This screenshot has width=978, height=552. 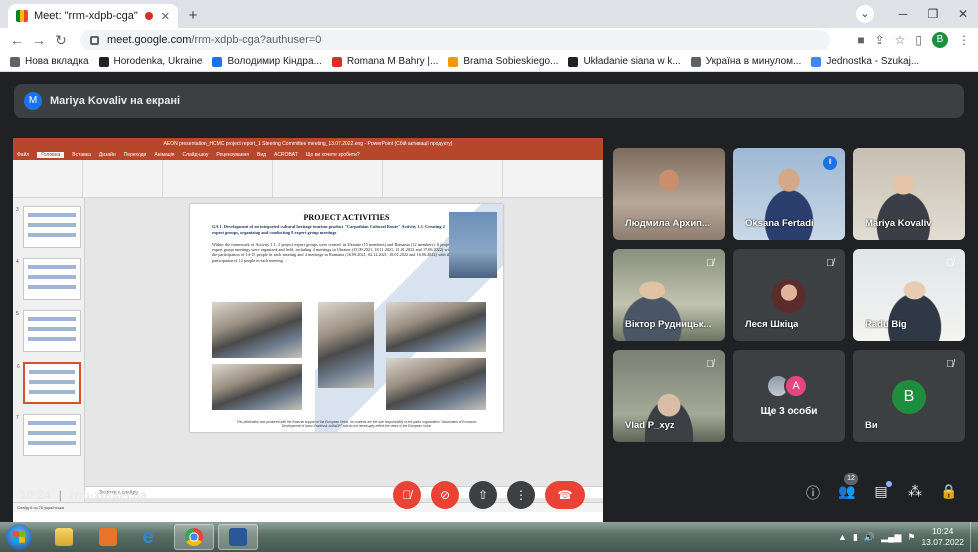 What do you see at coordinates (48, 227) in the screenshot?
I see `slide-thumbnail: 3` at bounding box center [48, 227].